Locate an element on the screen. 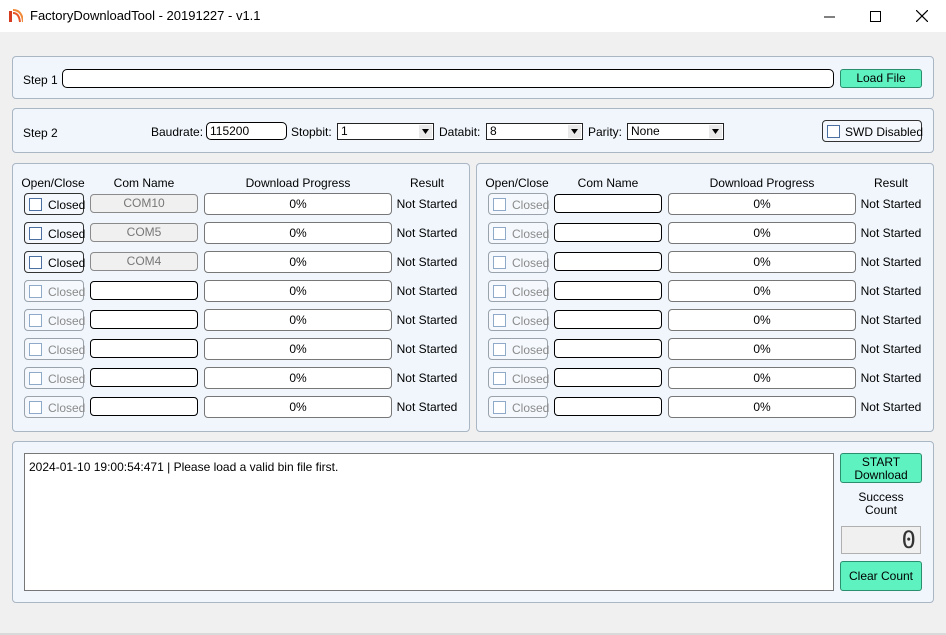 Image resolution: width=946 pixels, height=635 pixels. load-file-button: Load File is located at coordinates (881, 78).